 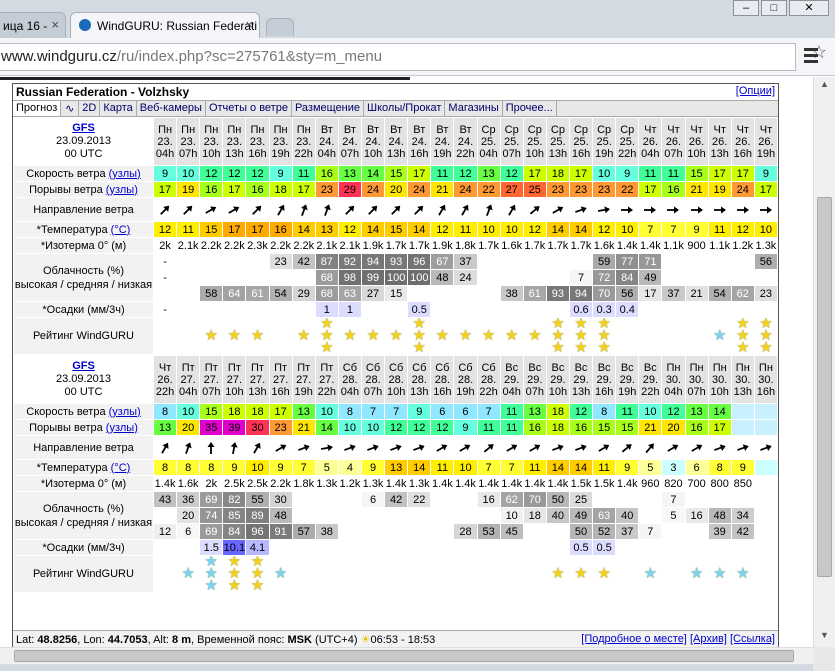 I want to click on cloud-cell: 7, so click(x=673, y=499).